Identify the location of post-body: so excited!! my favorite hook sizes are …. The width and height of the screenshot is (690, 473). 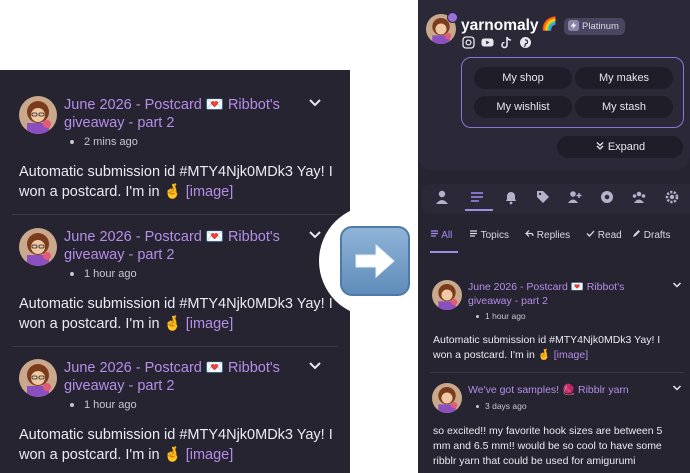
(557, 446).